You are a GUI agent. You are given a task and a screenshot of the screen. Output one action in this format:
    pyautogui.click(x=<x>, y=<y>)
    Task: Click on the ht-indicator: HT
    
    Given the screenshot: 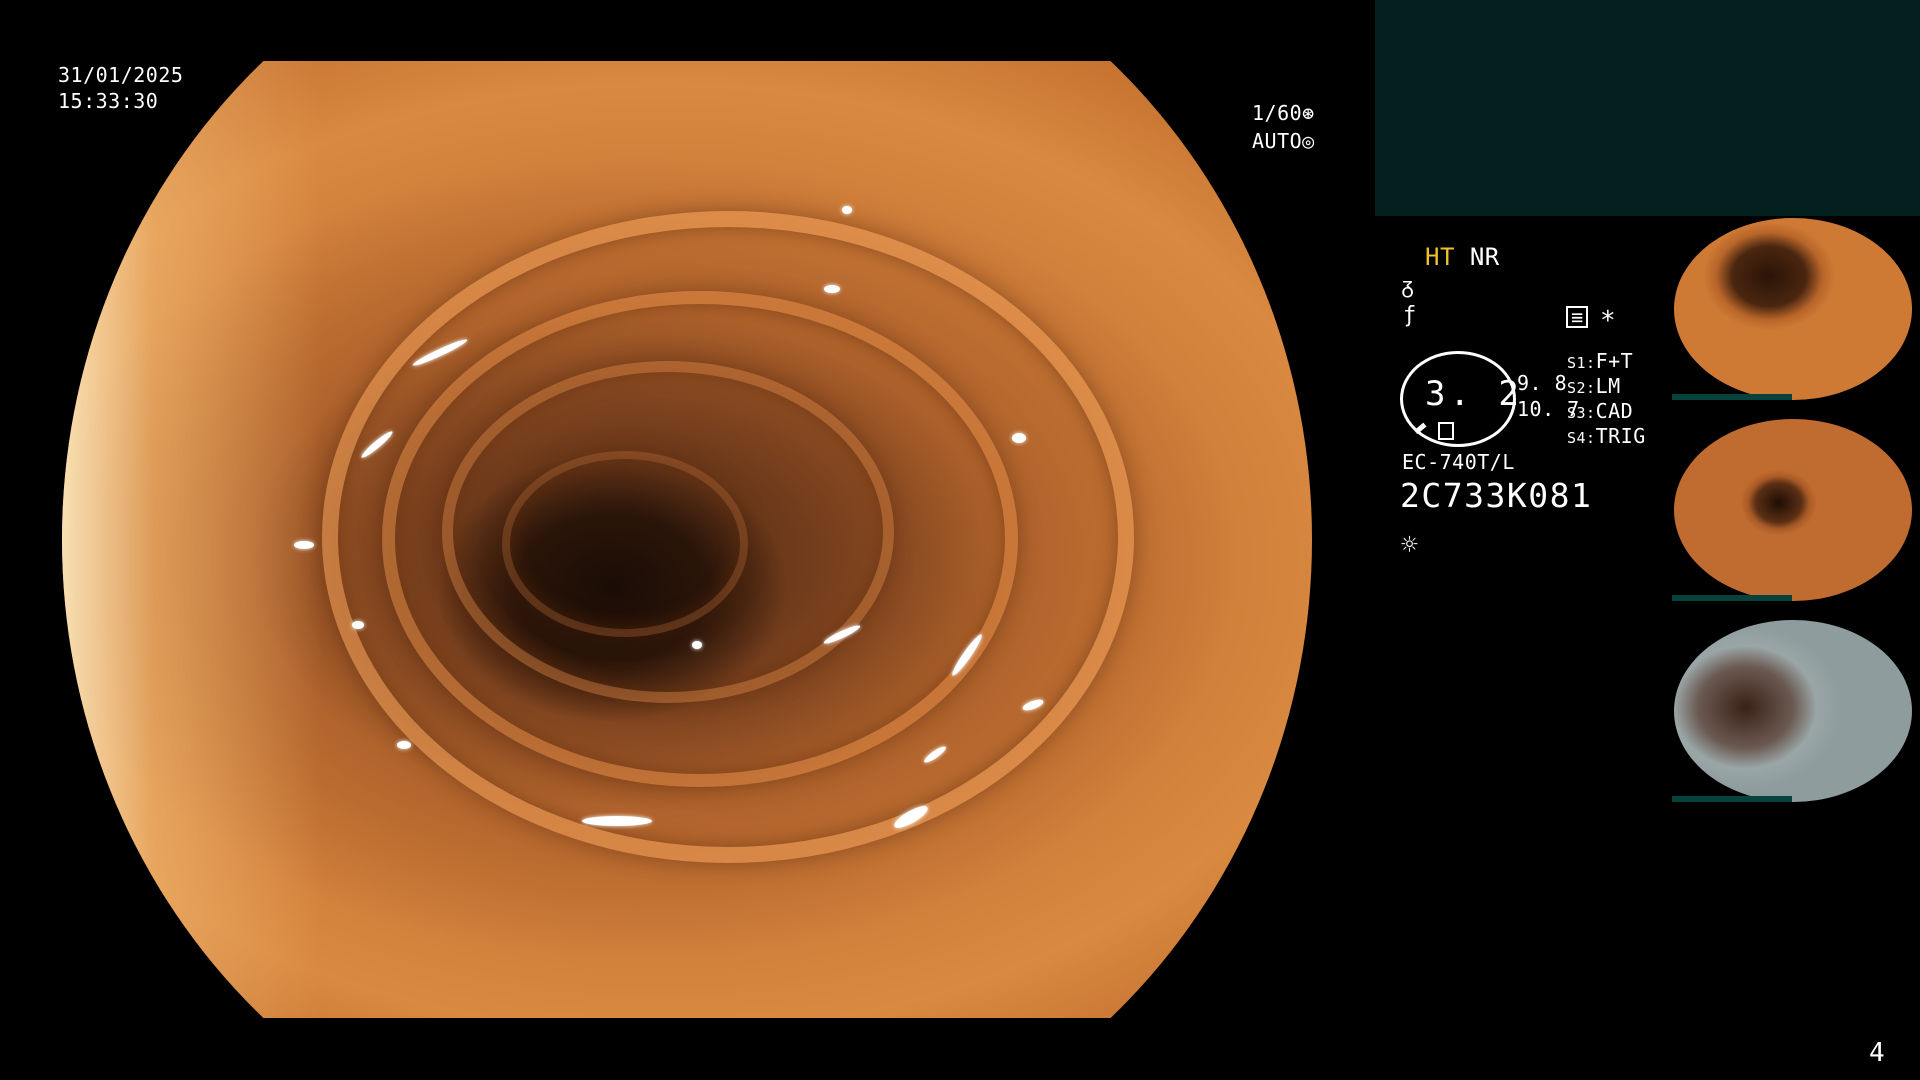 What is the action you would take?
    pyautogui.click(x=1440, y=257)
    